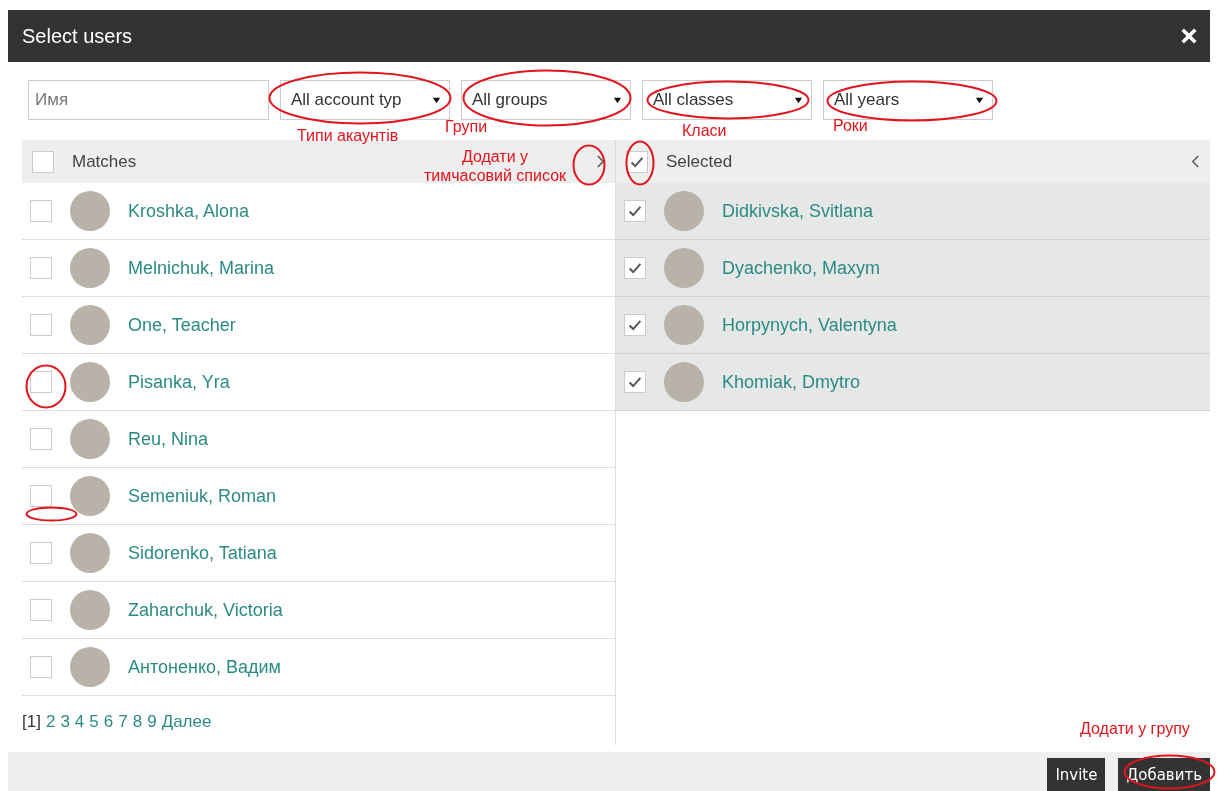  What do you see at coordinates (202, 496) in the screenshot?
I see `user-name-link: Semeniuk, Roman` at bounding box center [202, 496].